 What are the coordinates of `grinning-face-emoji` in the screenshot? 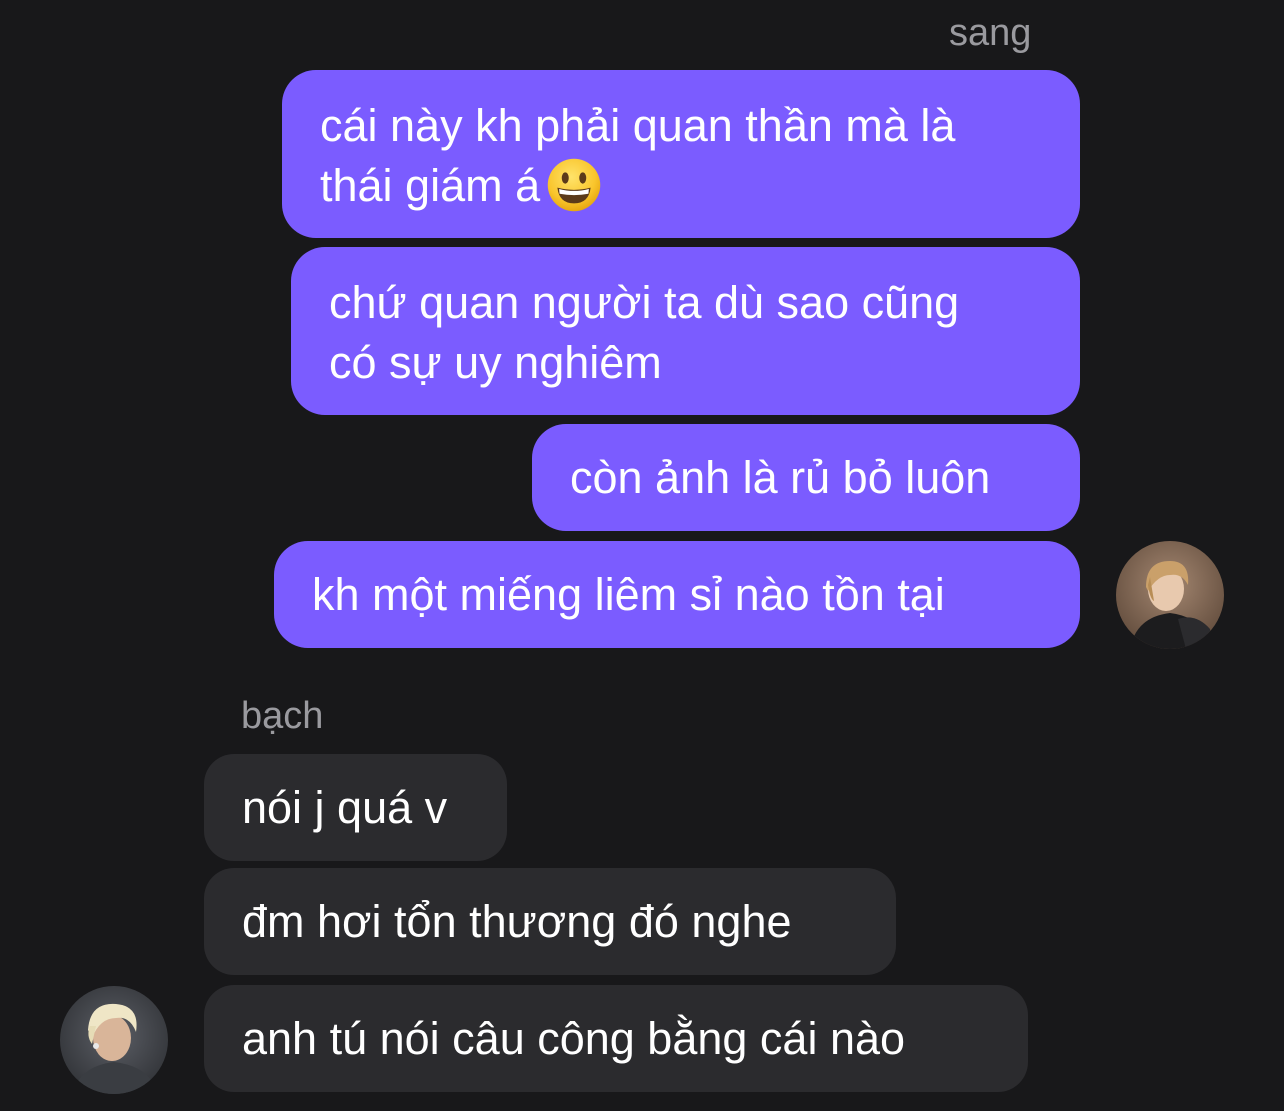 It's located at (574, 185).